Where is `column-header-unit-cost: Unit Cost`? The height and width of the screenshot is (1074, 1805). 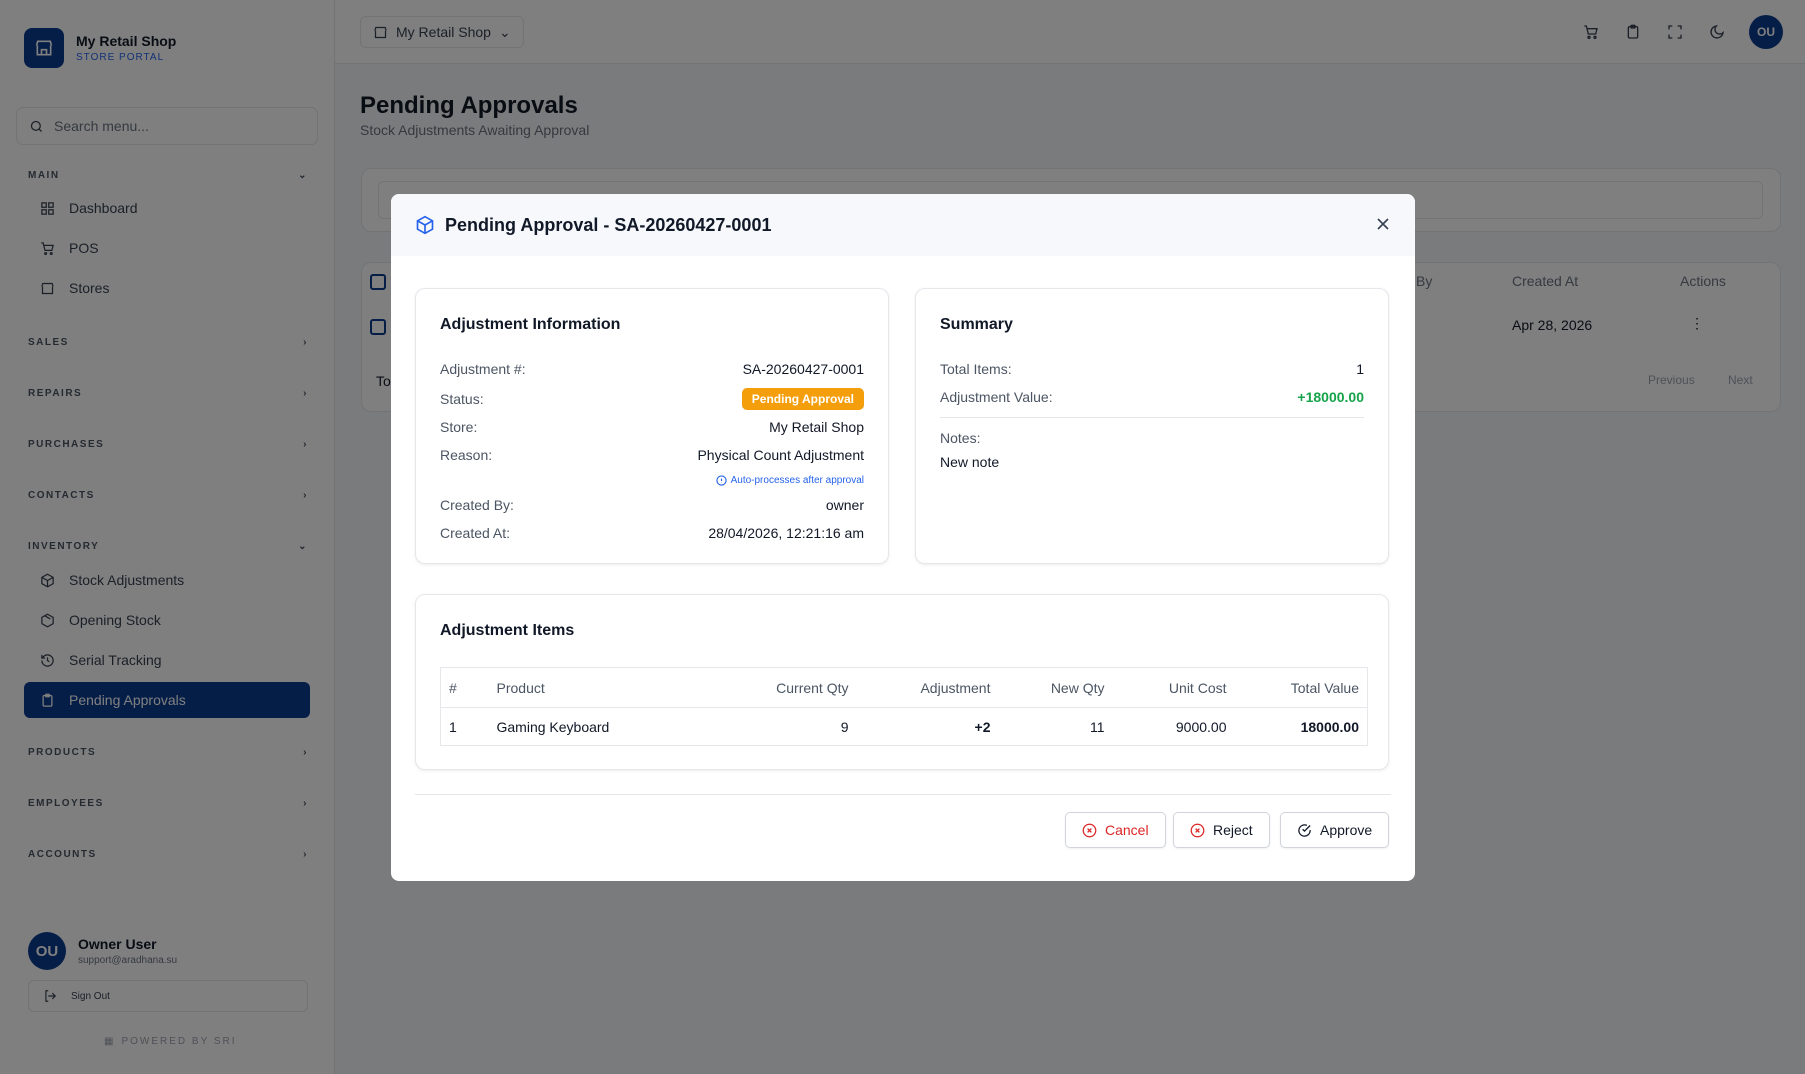 column-header-unit-cost: Unit Cost is located at coordinates (1173, 687).